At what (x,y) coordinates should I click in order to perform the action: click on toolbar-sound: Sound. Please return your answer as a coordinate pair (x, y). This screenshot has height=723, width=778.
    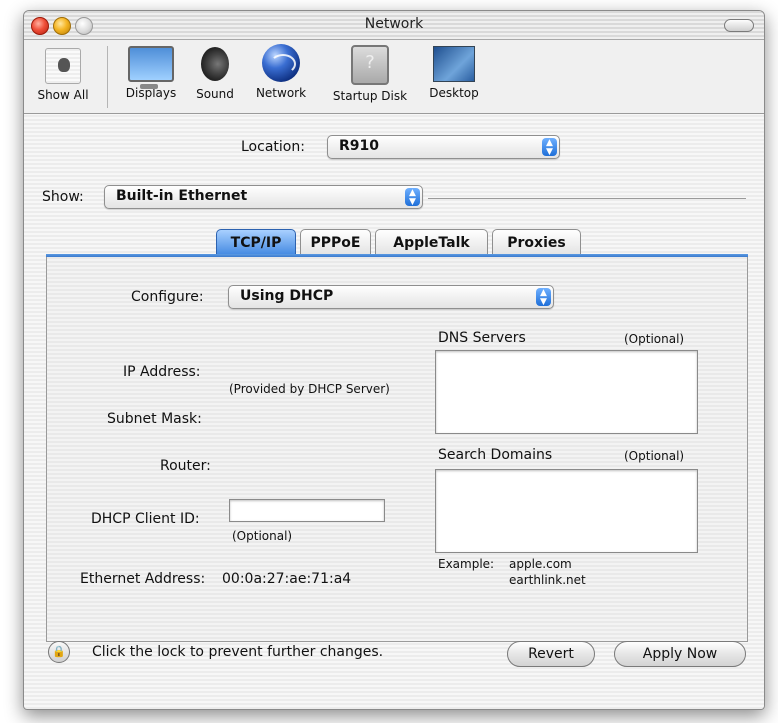
    Looking at the image, I should click on (215, 71).